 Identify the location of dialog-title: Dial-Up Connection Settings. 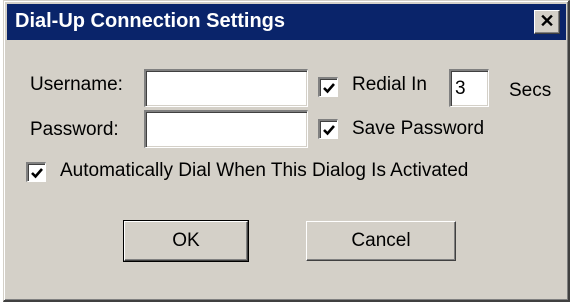
(150, 21).